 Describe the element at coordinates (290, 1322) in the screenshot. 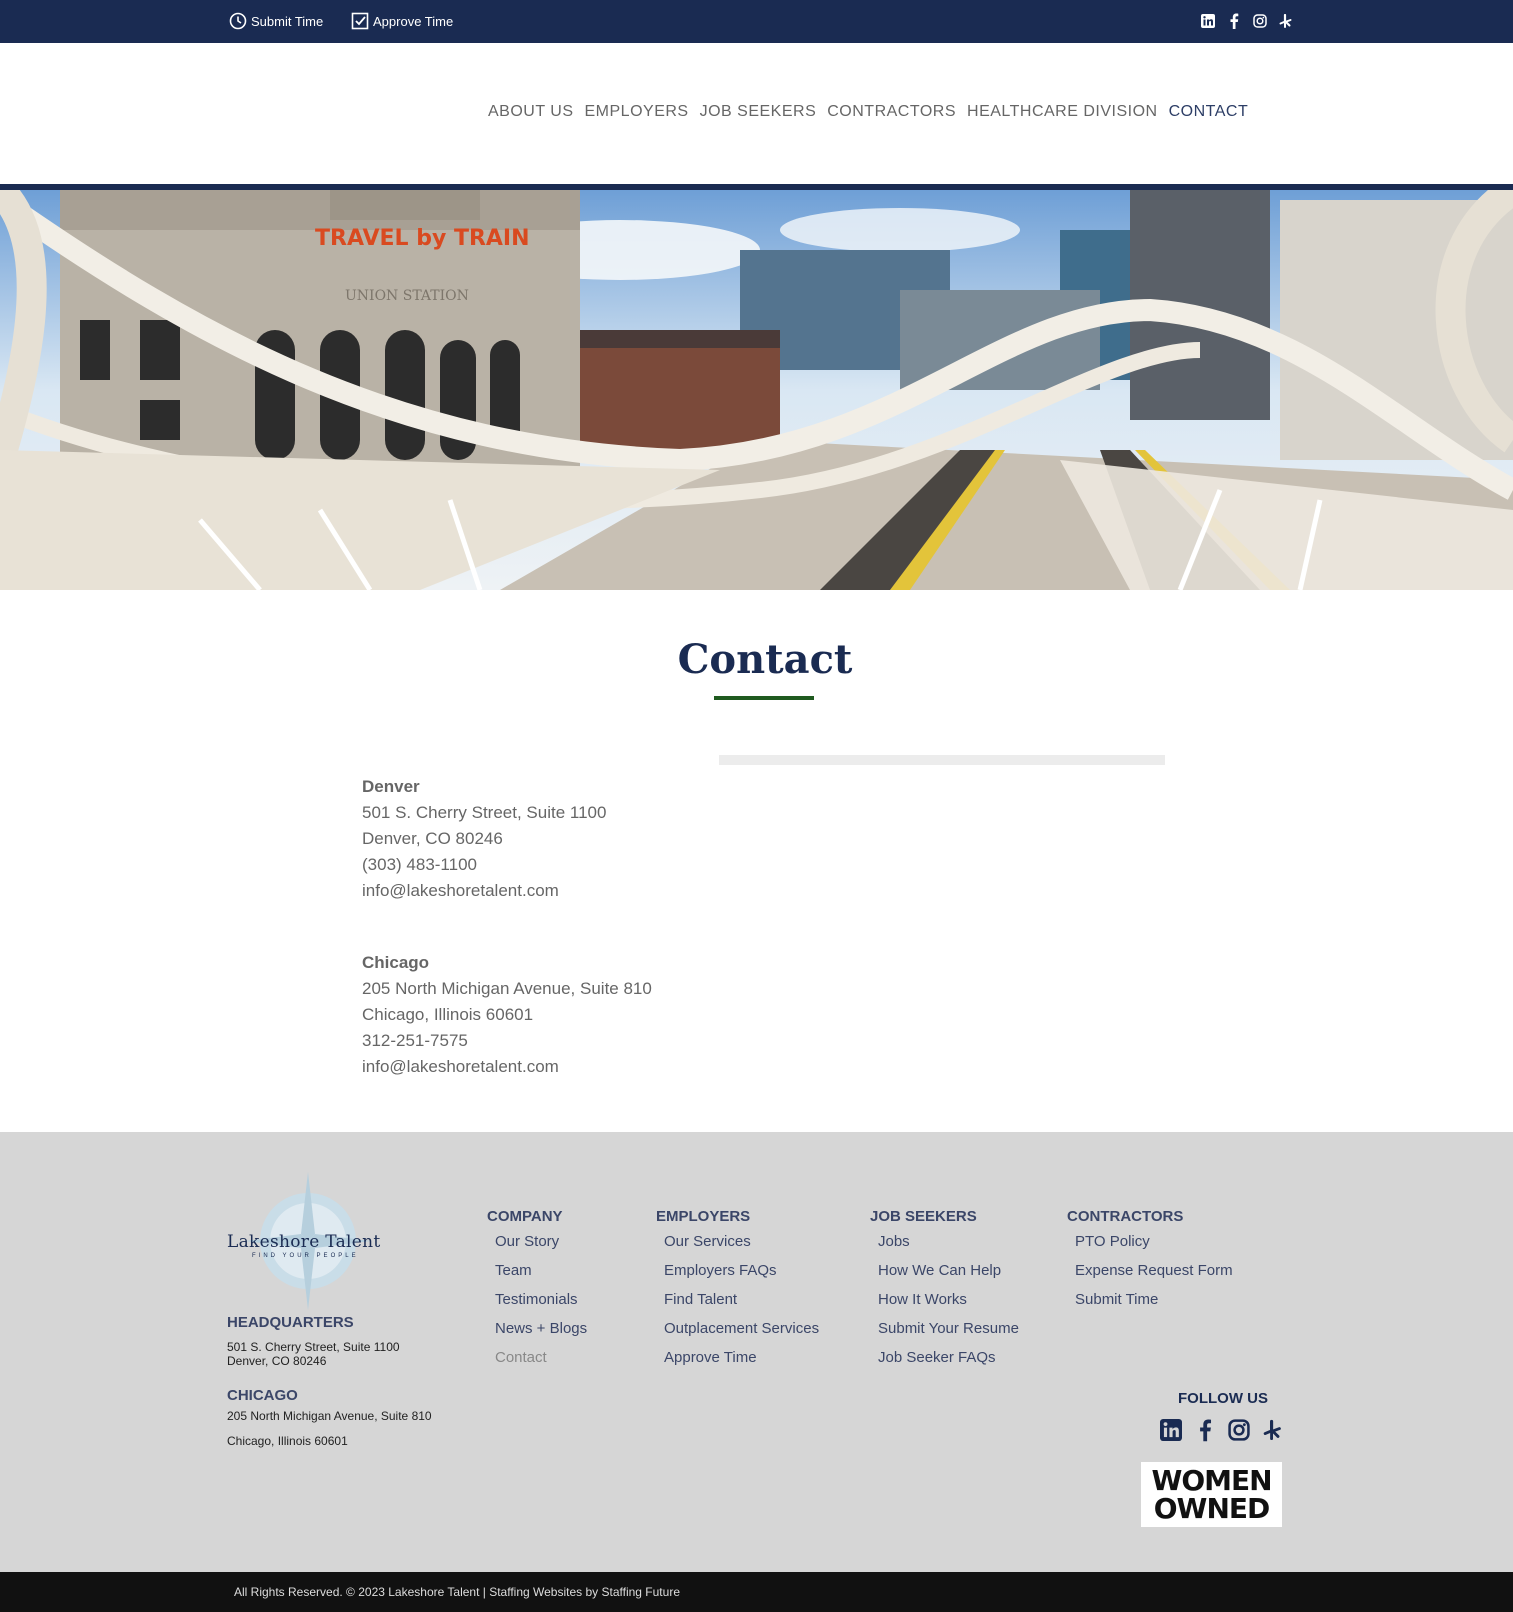

I see `headquarters-heading: HEADQUARTERS` at that location.